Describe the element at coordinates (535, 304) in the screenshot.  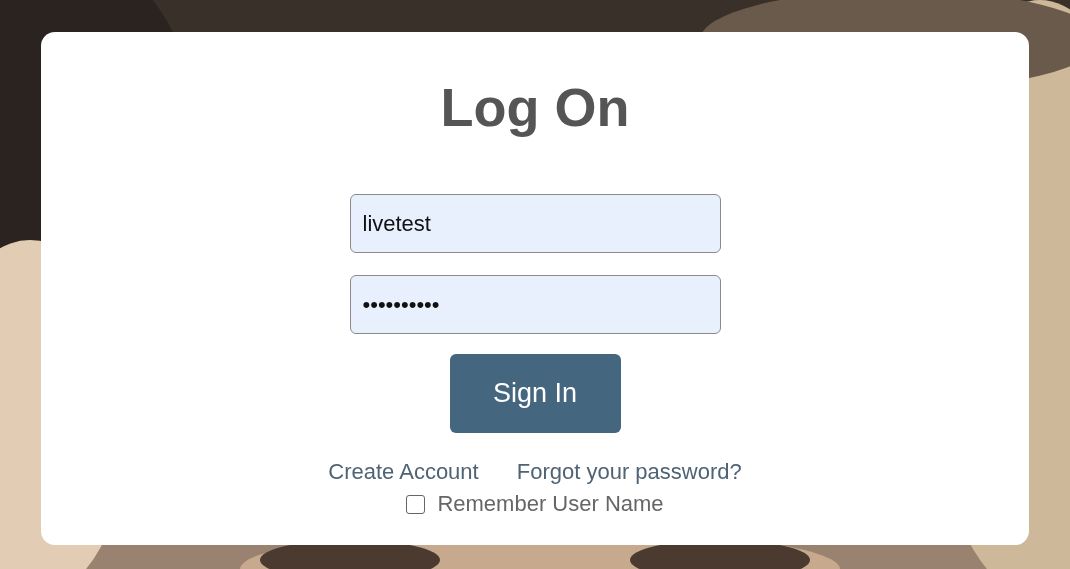
I see `password-field: ••••••••••` at that location.